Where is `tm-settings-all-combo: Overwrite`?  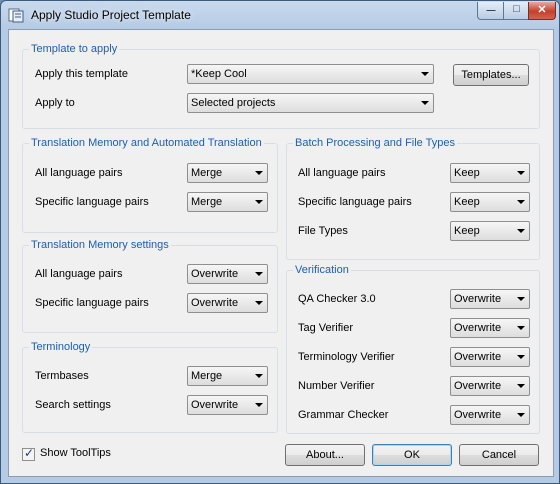 tm-settings-all-combo: Overwrite is located at coordinates (227, 274).